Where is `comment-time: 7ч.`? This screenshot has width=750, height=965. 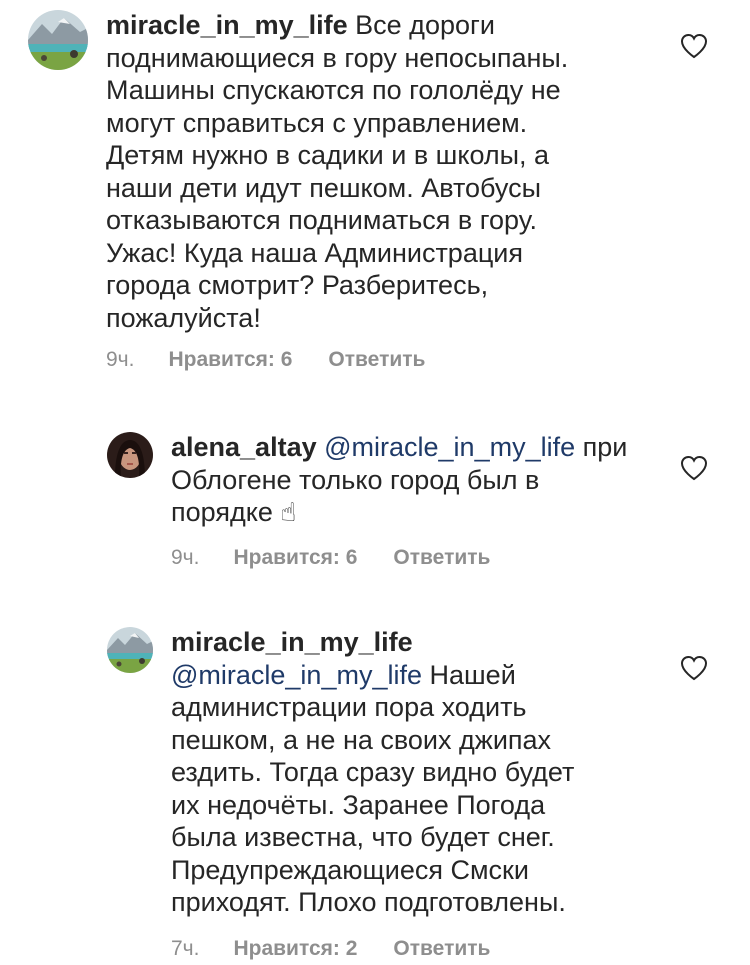
comment-time: 7ч. is located at coordinates (185, 948).